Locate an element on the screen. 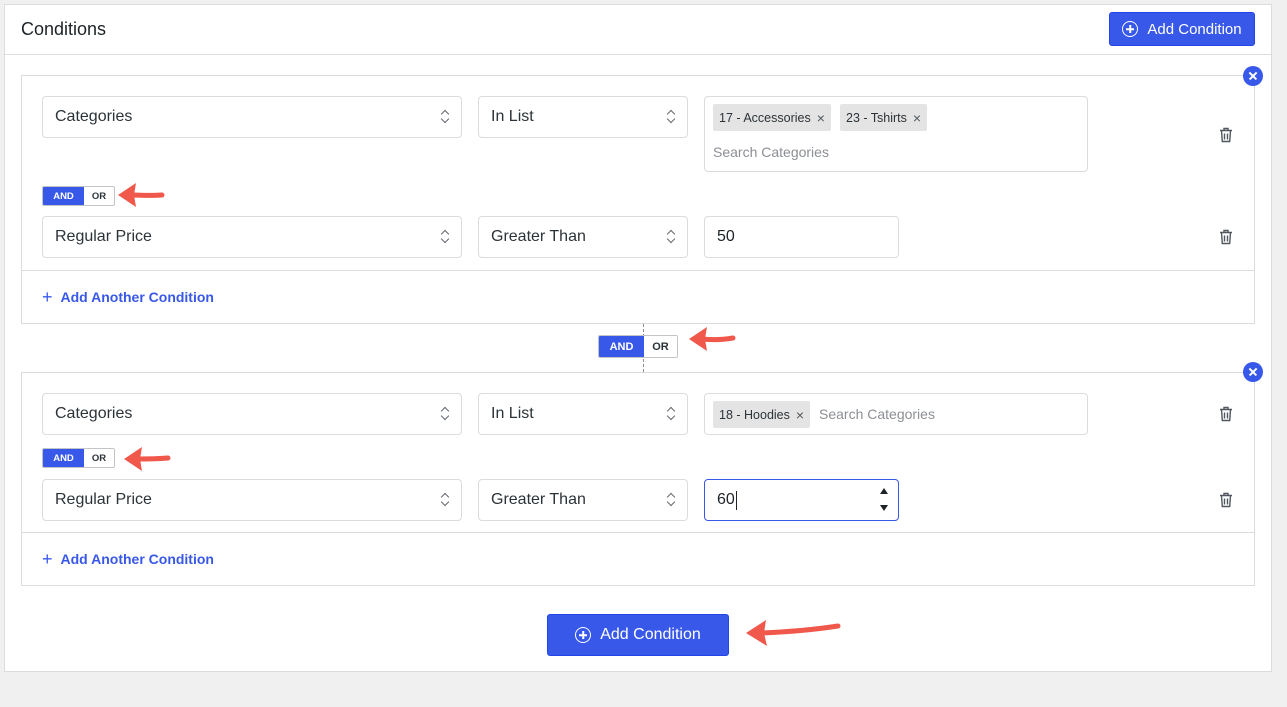 The image size is (1287, 707). group-and-or-toggle: AND OR is located at coordinates (638, 346).